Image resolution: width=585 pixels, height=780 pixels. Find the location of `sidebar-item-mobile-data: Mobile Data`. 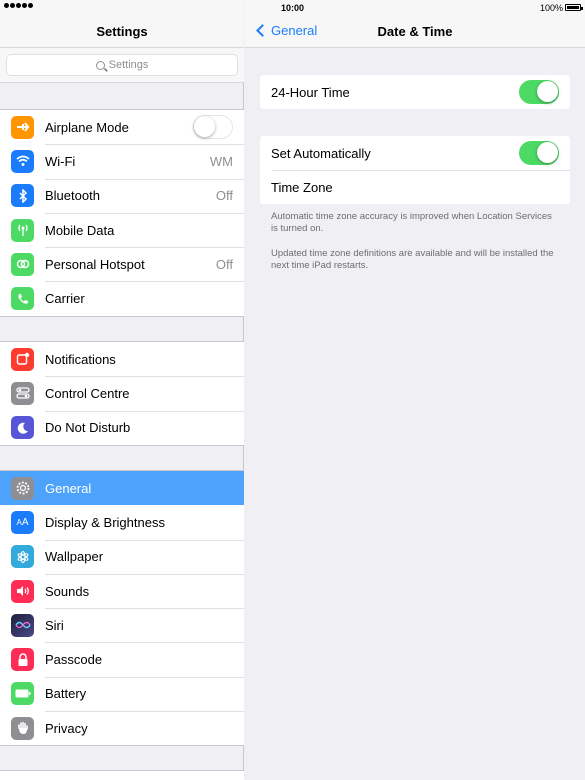

sidebar-item-mobile-data: Mobile Data is located at coordinates (122, 229).